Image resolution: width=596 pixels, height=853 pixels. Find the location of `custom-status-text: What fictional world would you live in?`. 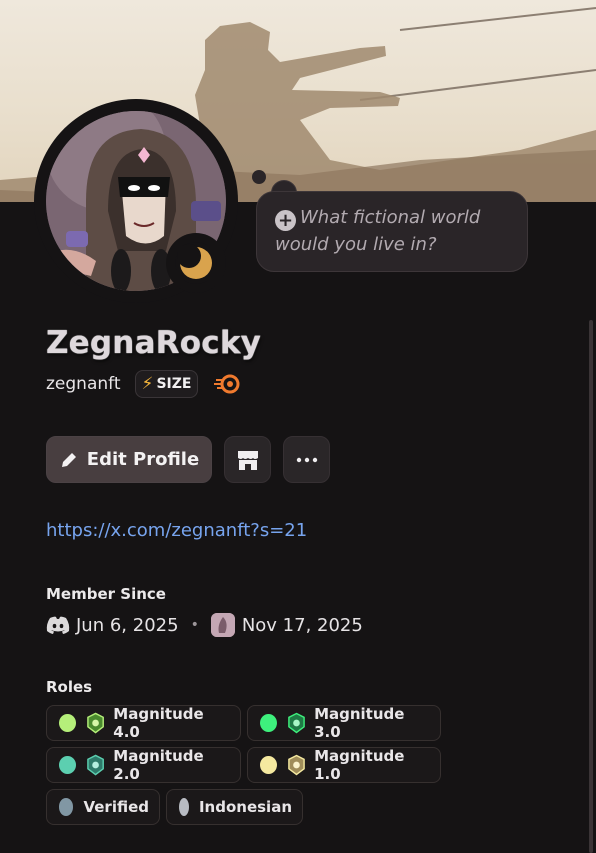

custom-status-text: What fictional world would you live in? is located at coordinates (378, 231).